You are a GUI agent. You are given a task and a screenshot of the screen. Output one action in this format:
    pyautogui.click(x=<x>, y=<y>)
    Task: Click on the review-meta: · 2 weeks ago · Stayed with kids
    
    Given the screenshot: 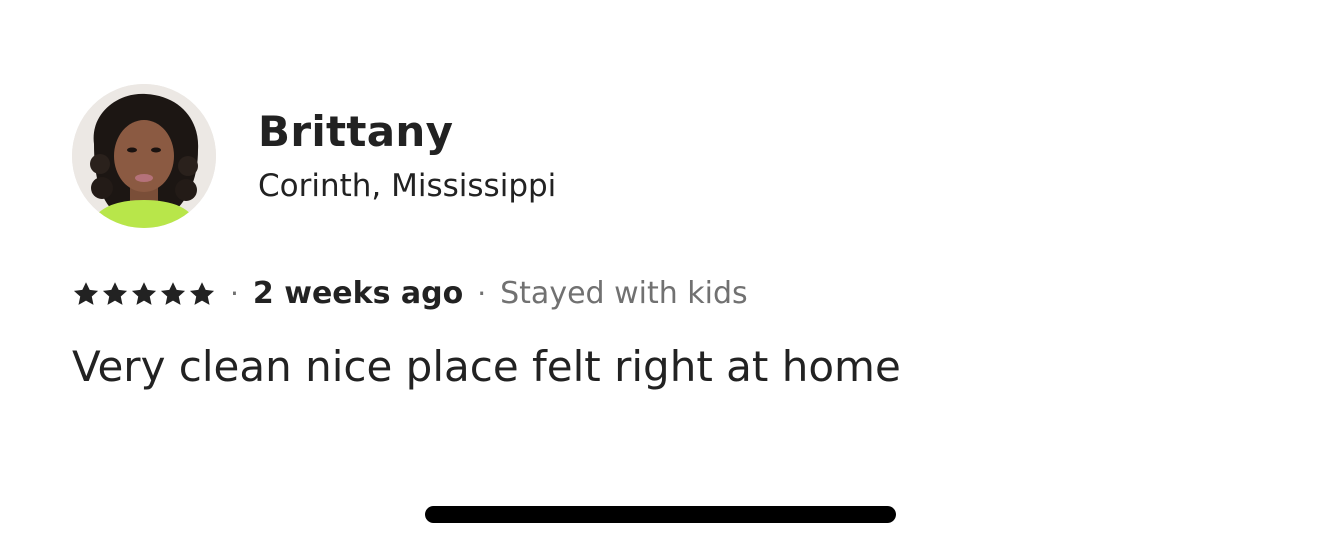 What is the action you would take?
    pyautogui.click(x=660, y=294)
    